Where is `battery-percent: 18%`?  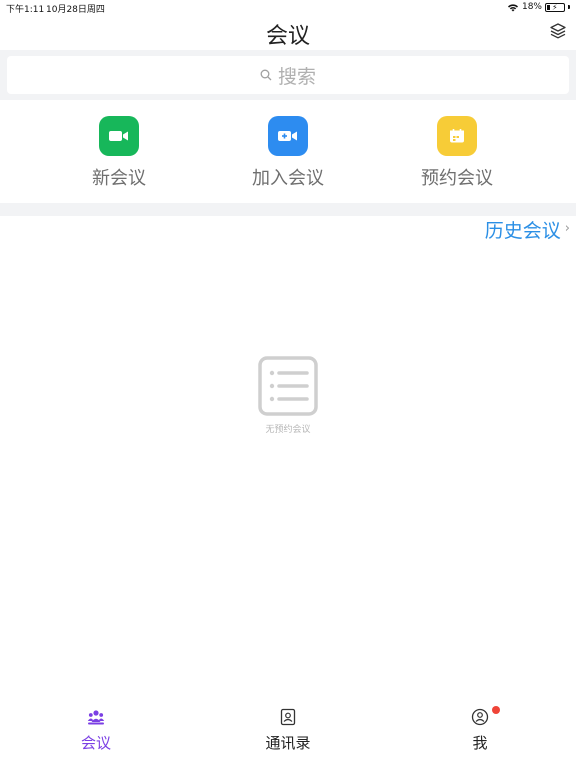
battery-percent: 18% is located at coordinates (531, 7).